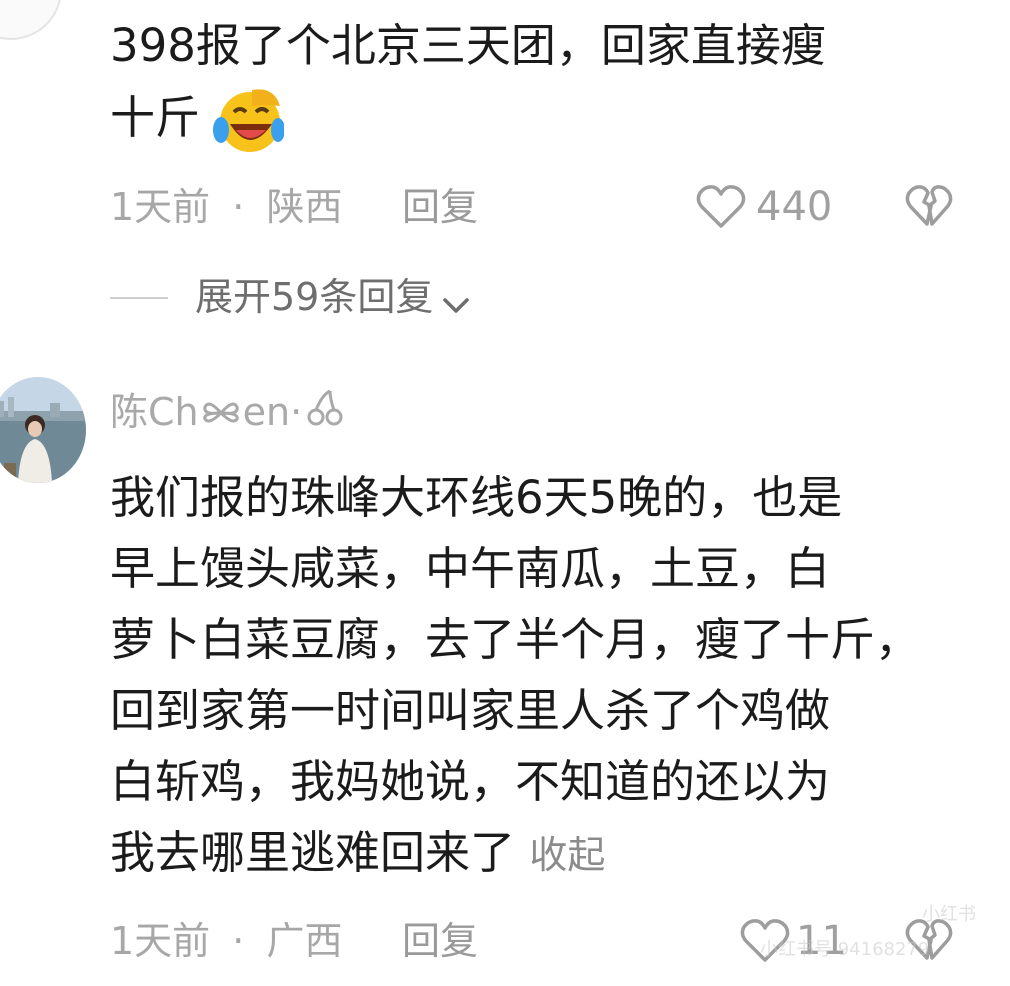 This screenshot has height=986, width=1010. What do you see at coordinates (468, 45) in the screenshot?
I see `comment-1-text-line-1: 398报了个北京三天团，回家直接瘦` at bounding box center [468, 45].